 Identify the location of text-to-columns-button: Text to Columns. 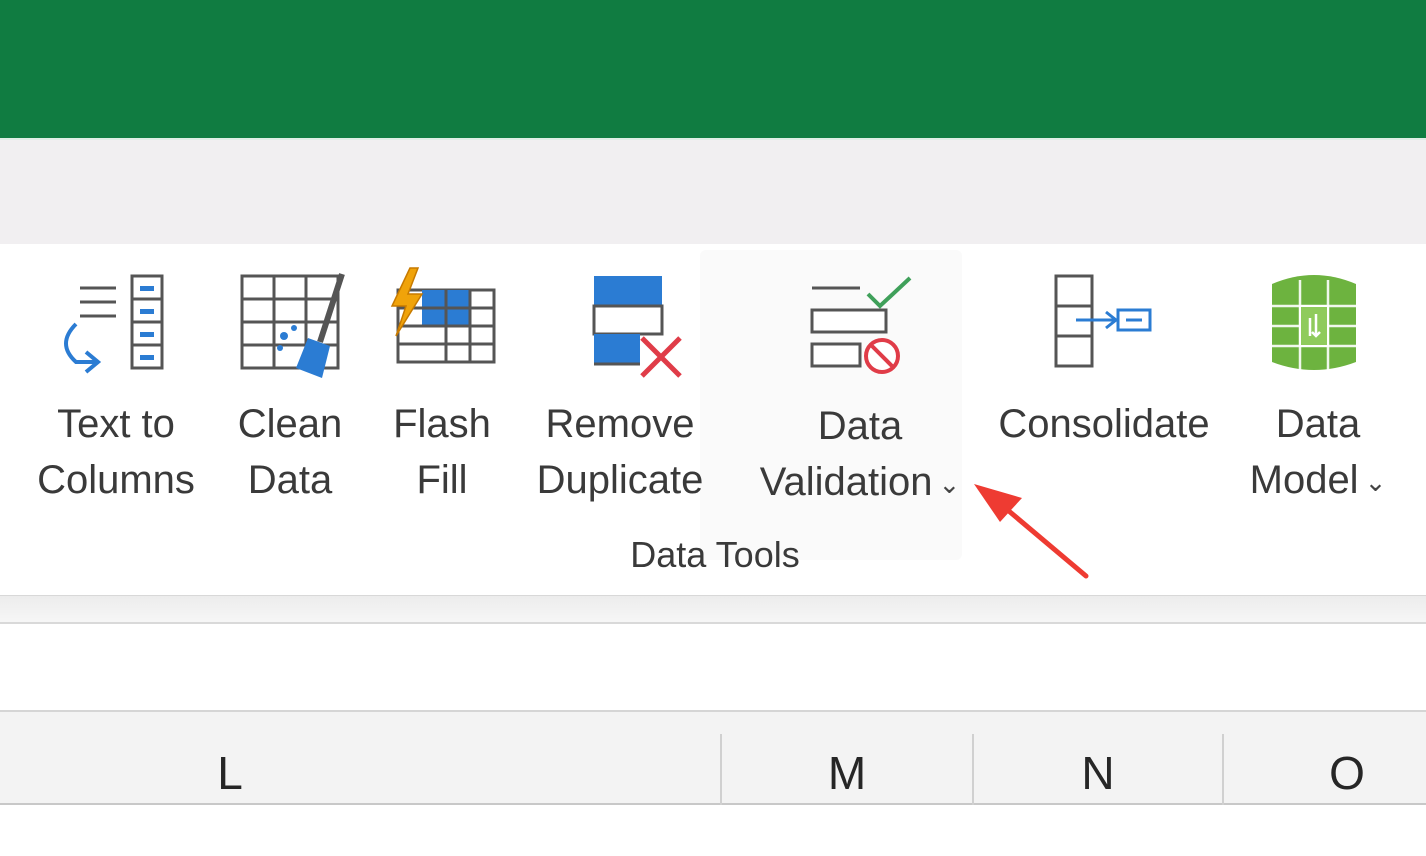
(116, 386).